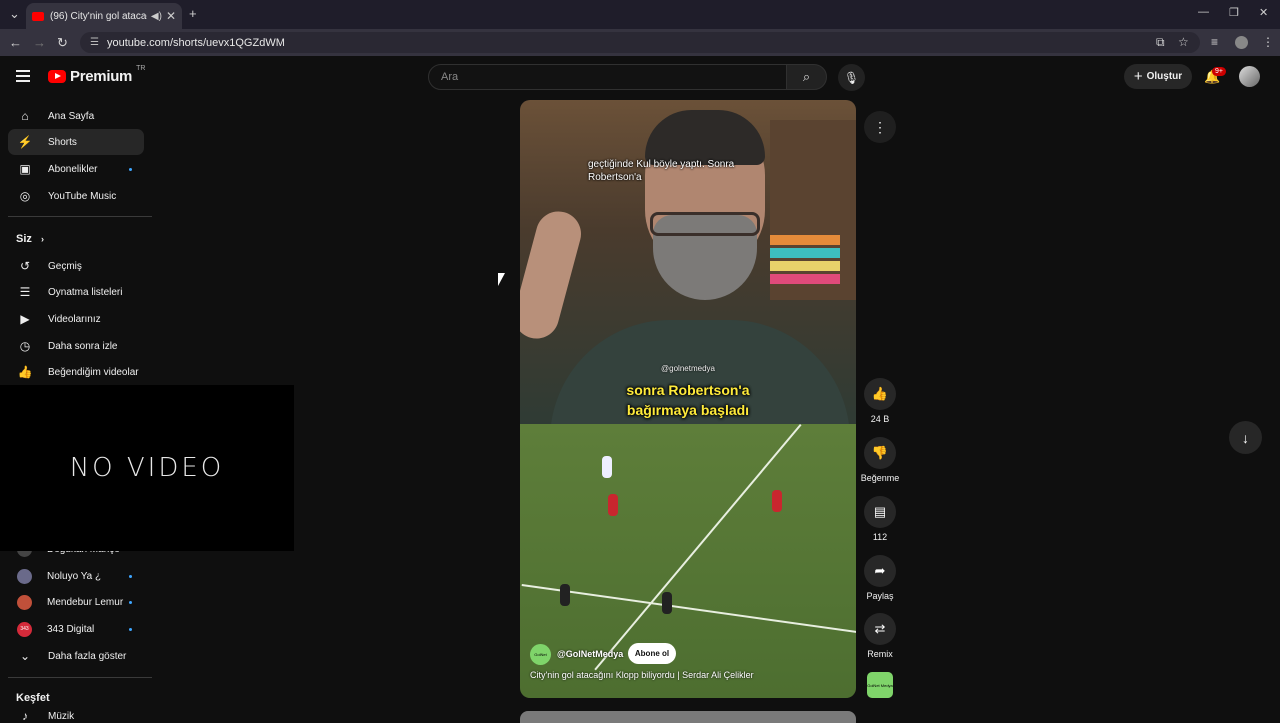 This screenshot has width=1280, height=723. I want to click on like-button: 👍, so click(880, 394).